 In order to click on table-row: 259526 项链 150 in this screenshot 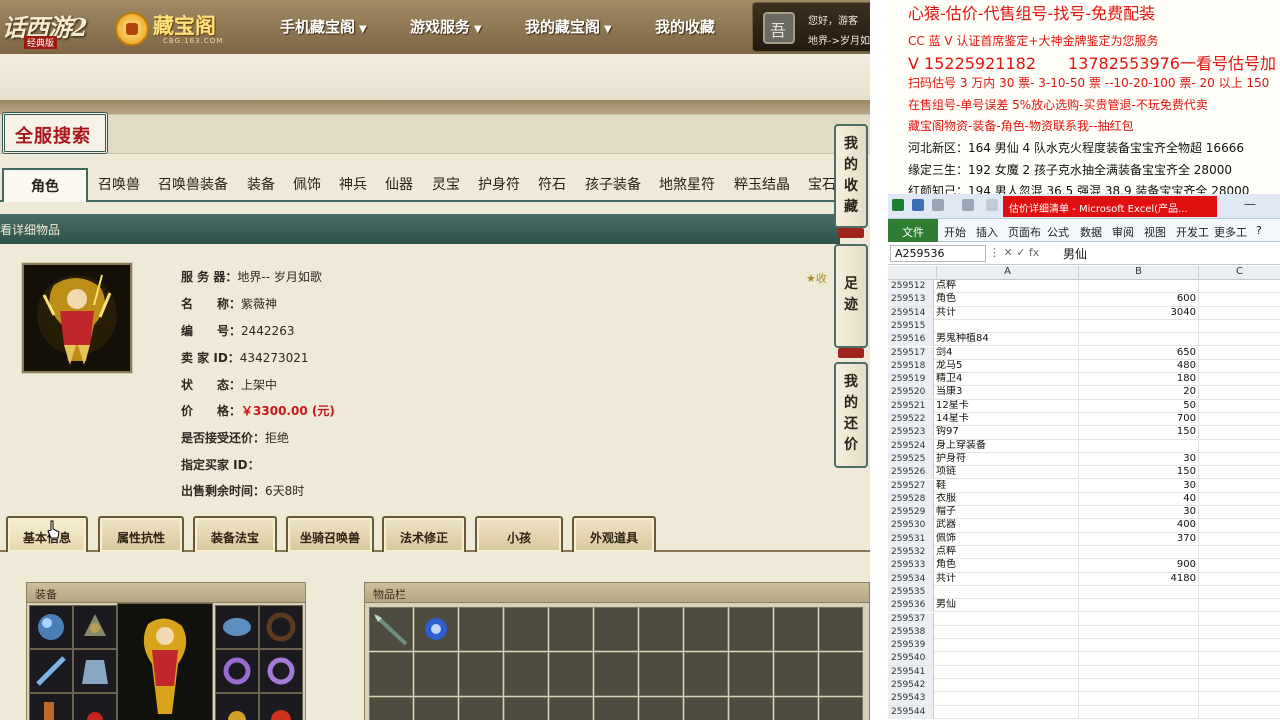, I will do `click(1084, 473)`.